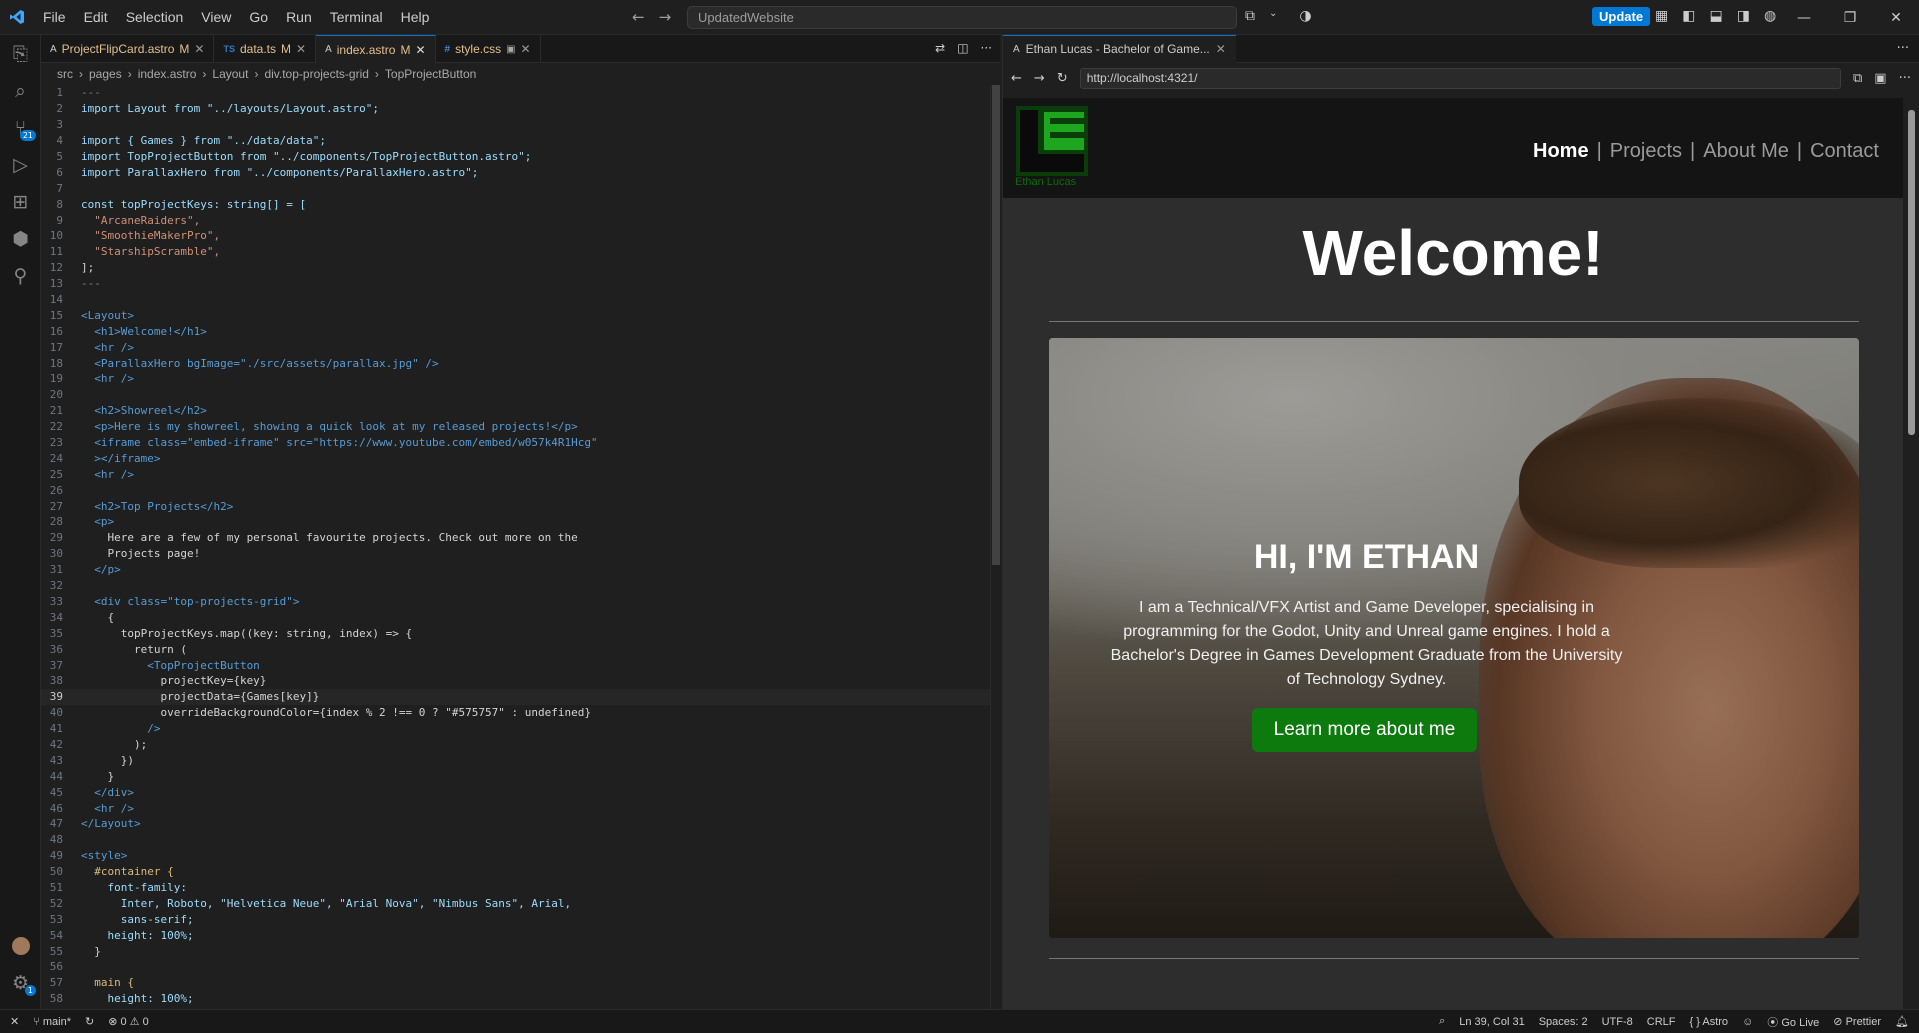  Describe the element at coordinates (516, 474) in the screenshot. I see `code-line: 25 <hr />` at that location.